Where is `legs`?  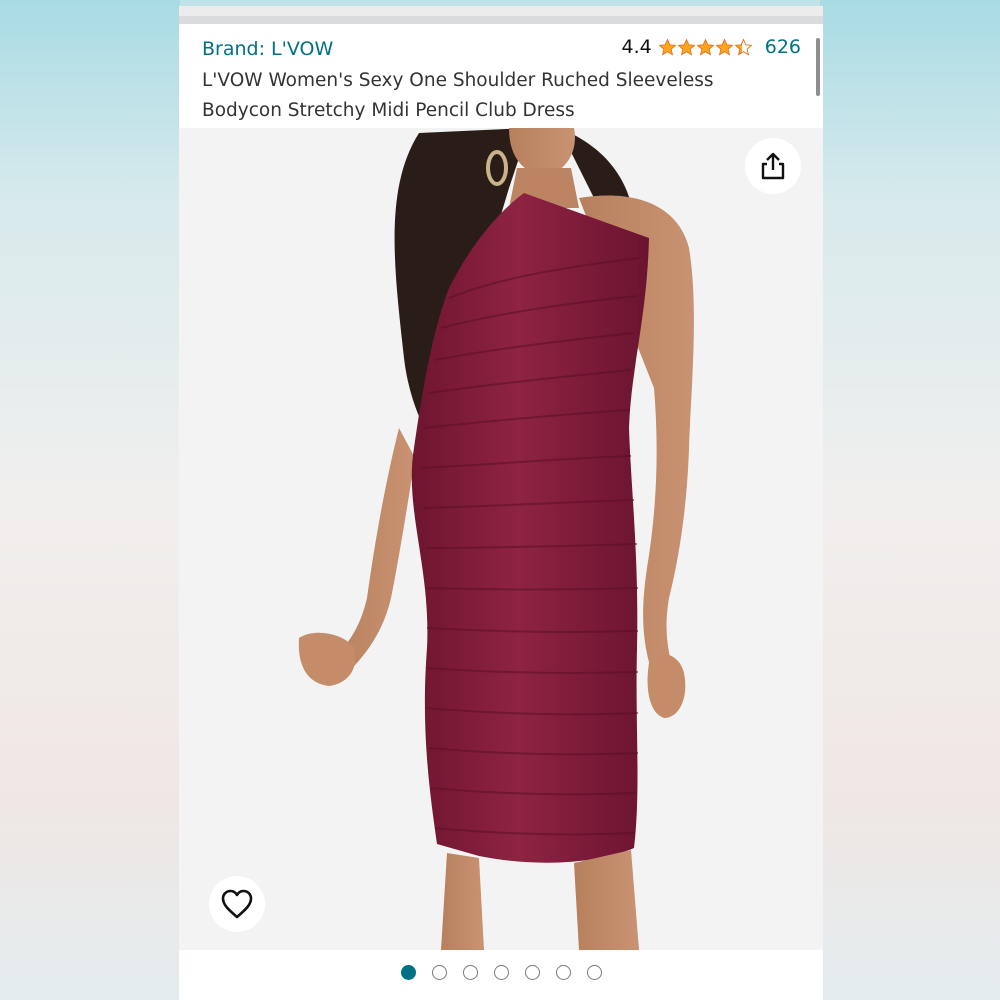
legs is located at coordinates (462, 901).